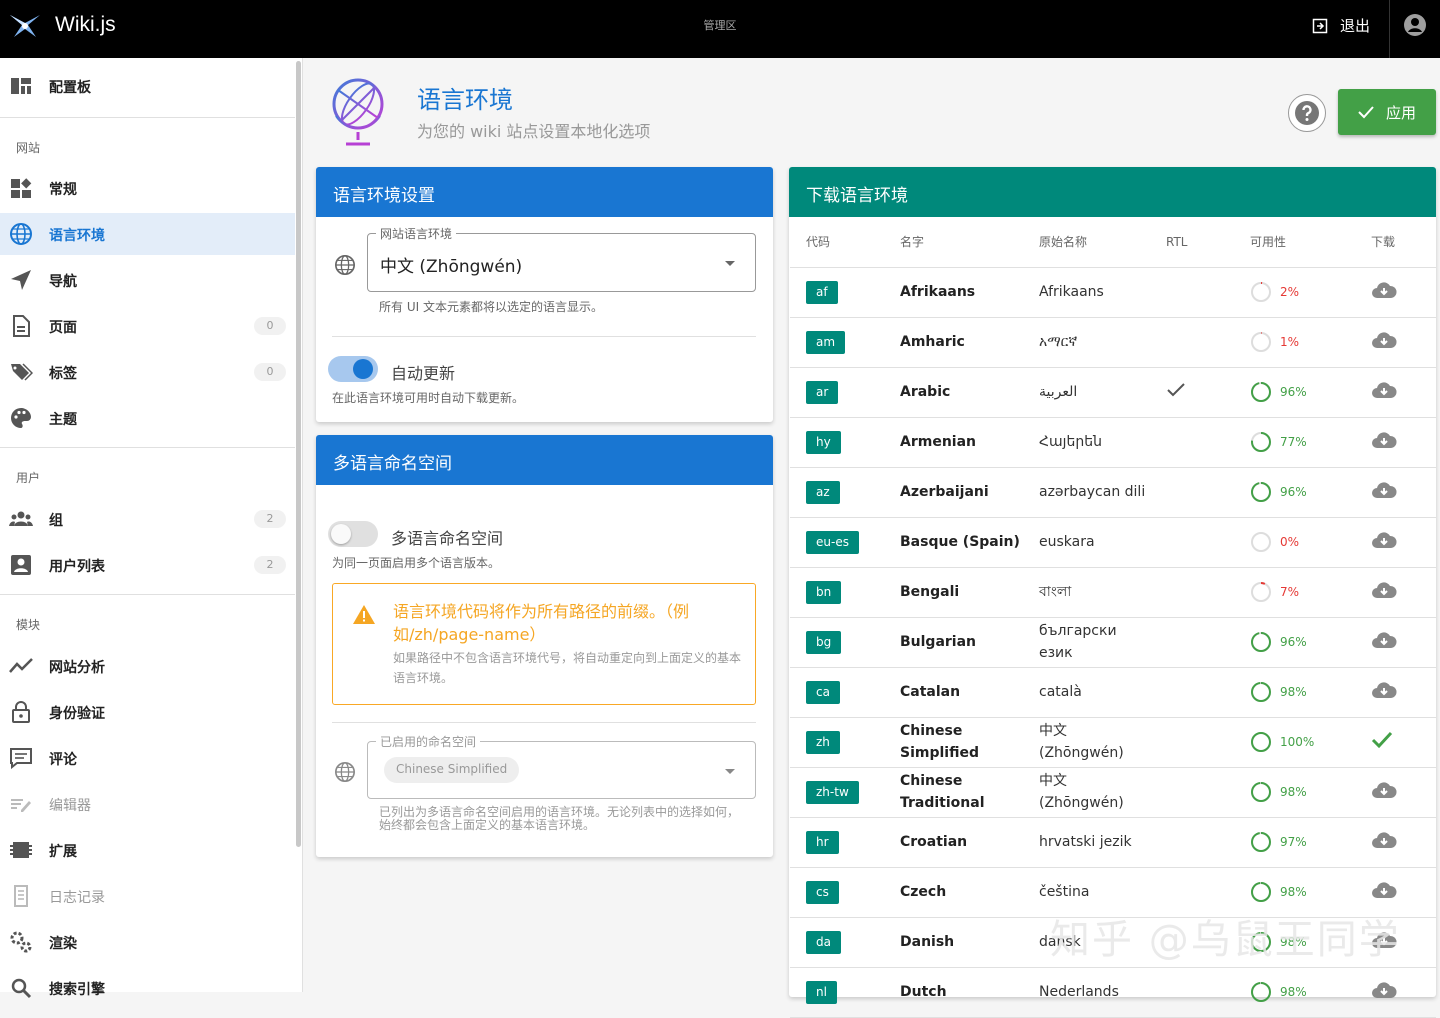 The width and height of the screenshot is (1440, 1018). Describe the element at coordinates (298, 454) in the screenshot. I see `sidebar-scrollbar` at that location.